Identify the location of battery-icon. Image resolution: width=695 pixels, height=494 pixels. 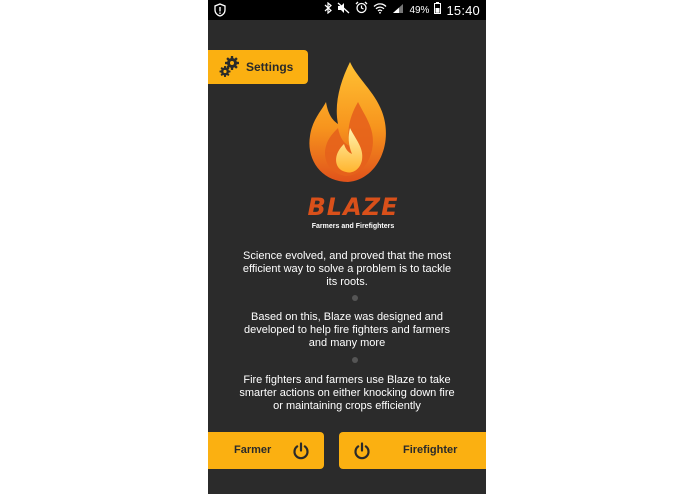
(438, 10).